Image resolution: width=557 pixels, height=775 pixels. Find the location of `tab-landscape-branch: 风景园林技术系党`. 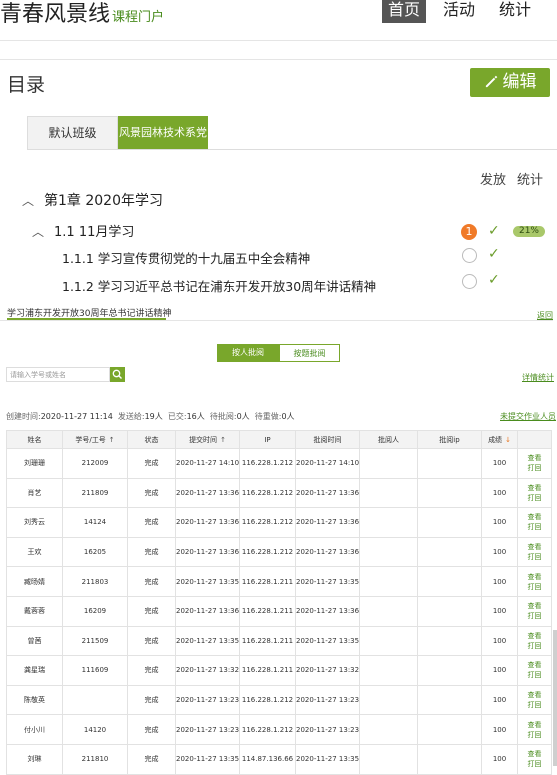

tab-landscape-branch: 风景园林技术系党 is located at coordinates (163, 132).